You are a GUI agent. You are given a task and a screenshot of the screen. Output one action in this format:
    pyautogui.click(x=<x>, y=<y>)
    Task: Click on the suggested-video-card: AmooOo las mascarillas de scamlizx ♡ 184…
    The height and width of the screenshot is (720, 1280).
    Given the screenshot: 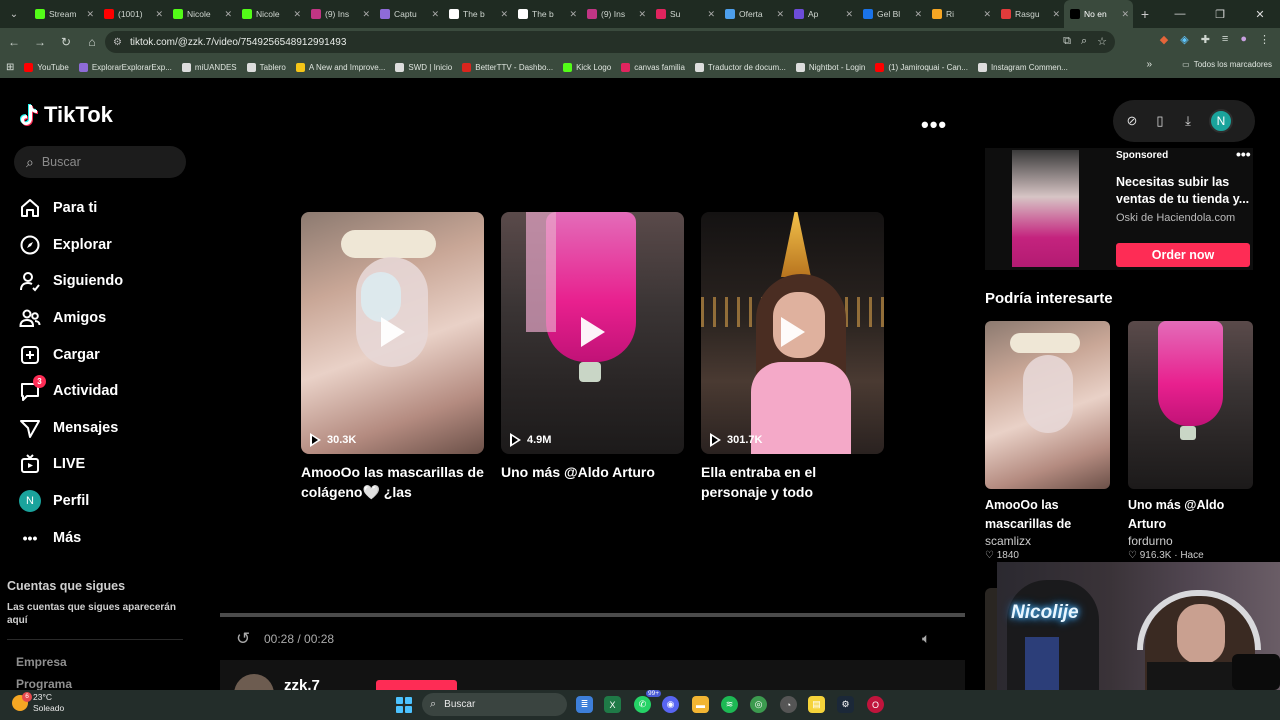 What is the action you would take?
    pyautogui.click(x=1047, y=441)
    